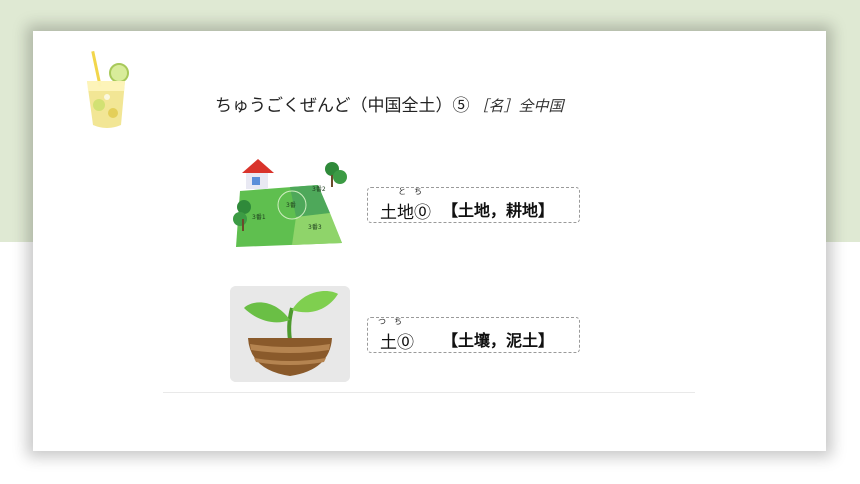 This screenshot has width=860, height=484. Describe the element at coordinates (342, 106) in the screenshot. I see `title-reading: ちゅうごくぜんど（中国全土）⑤` at that location.